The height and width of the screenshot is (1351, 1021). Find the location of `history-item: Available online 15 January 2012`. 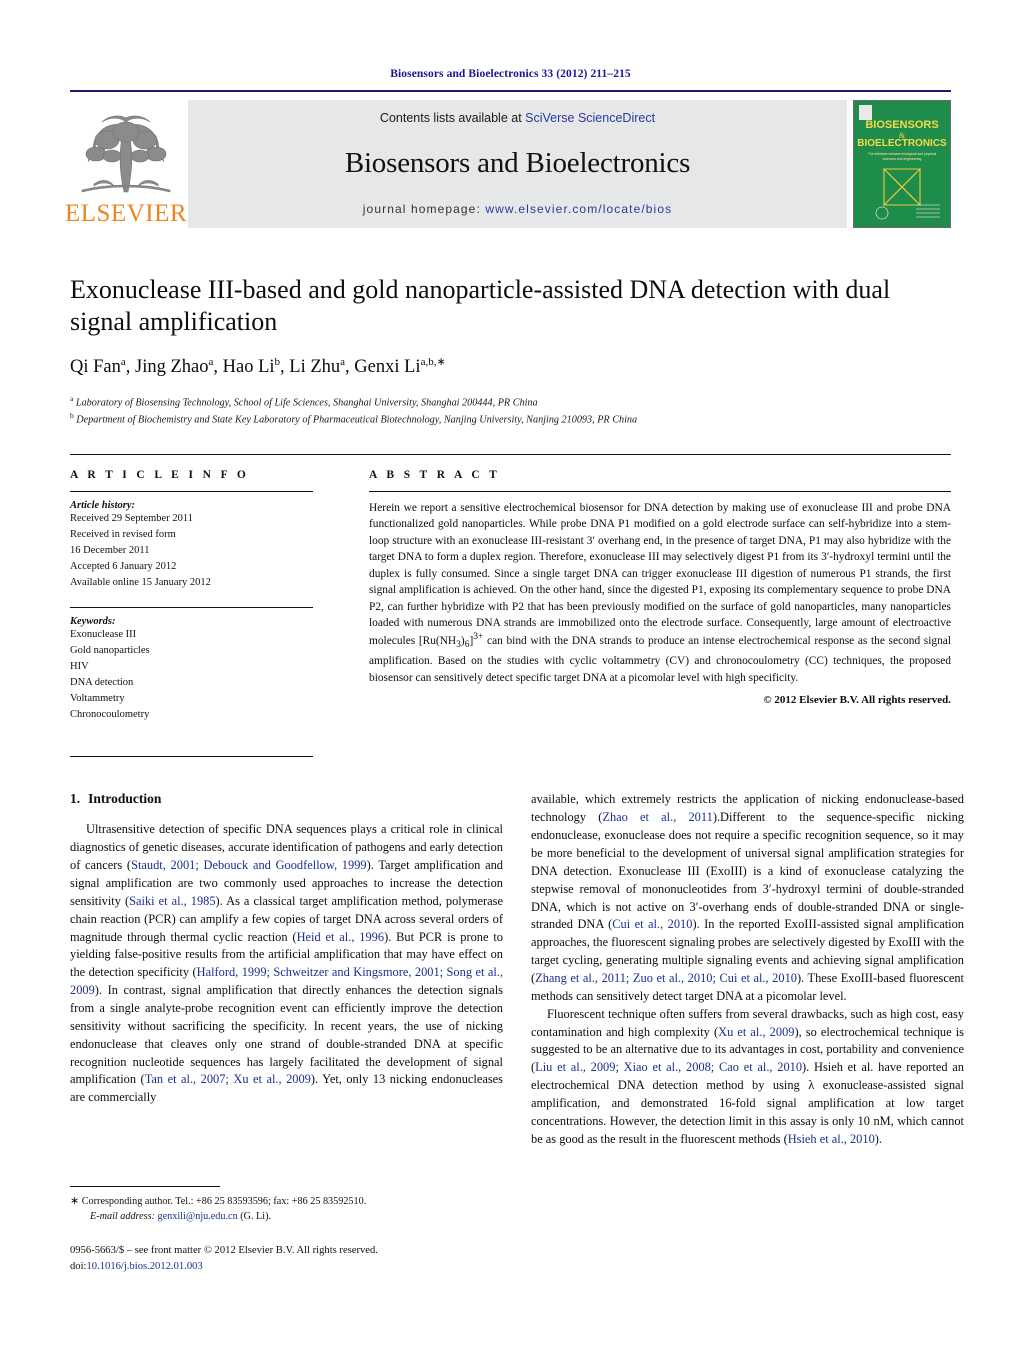

history-item: Available online 15 January 2012 is located at coordinates (140, 582).